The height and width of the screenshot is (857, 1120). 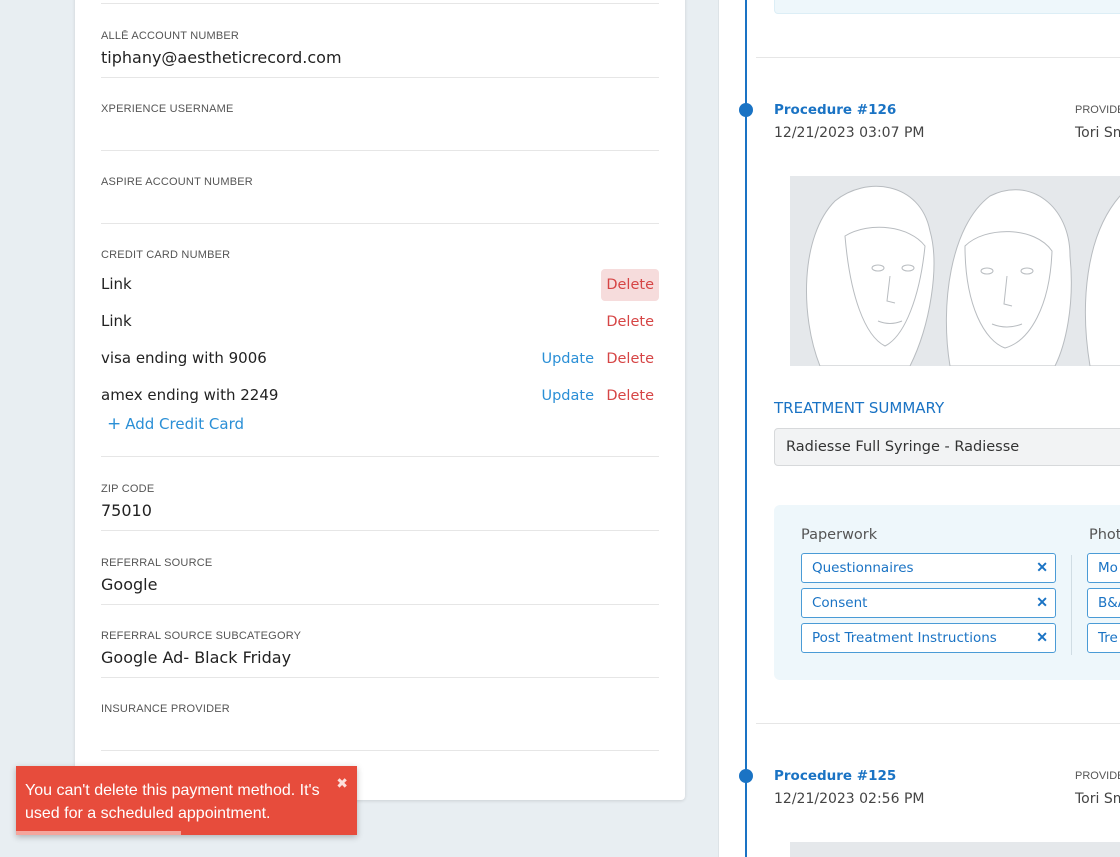 What do you see at coordinates (221, 57) in the screenshot?
I see `field-value: tiphany@aestheticrecord.com` at bounding box center [221, 57].